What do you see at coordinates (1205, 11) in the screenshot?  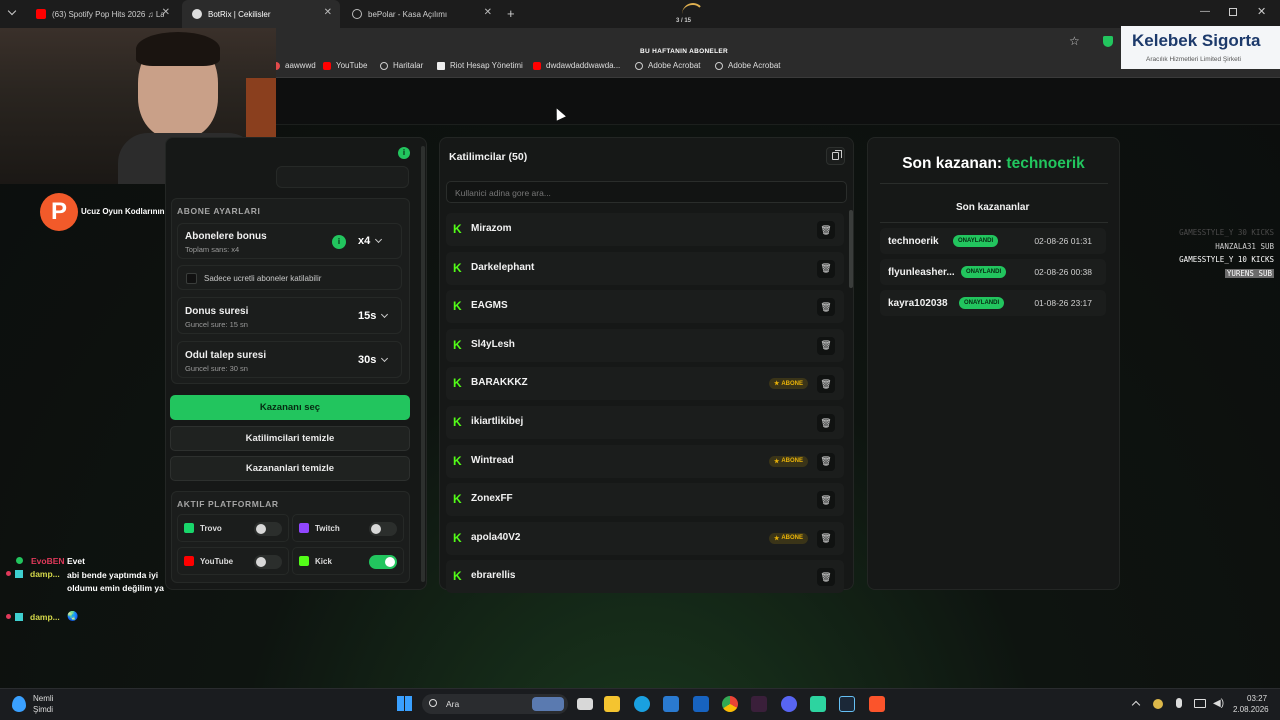 I see `minimize-icon: —` at bounding box center [1205, 11].